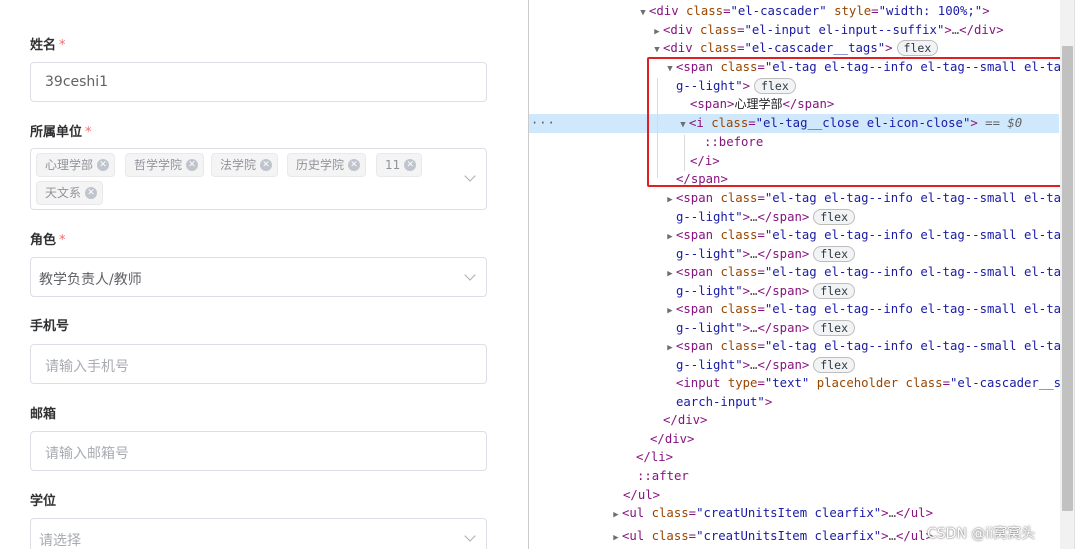  What do you see at coordinates (48, 240) in the screenshot?
I see `role-label: 角色 *` at bounding box center [48, 240].